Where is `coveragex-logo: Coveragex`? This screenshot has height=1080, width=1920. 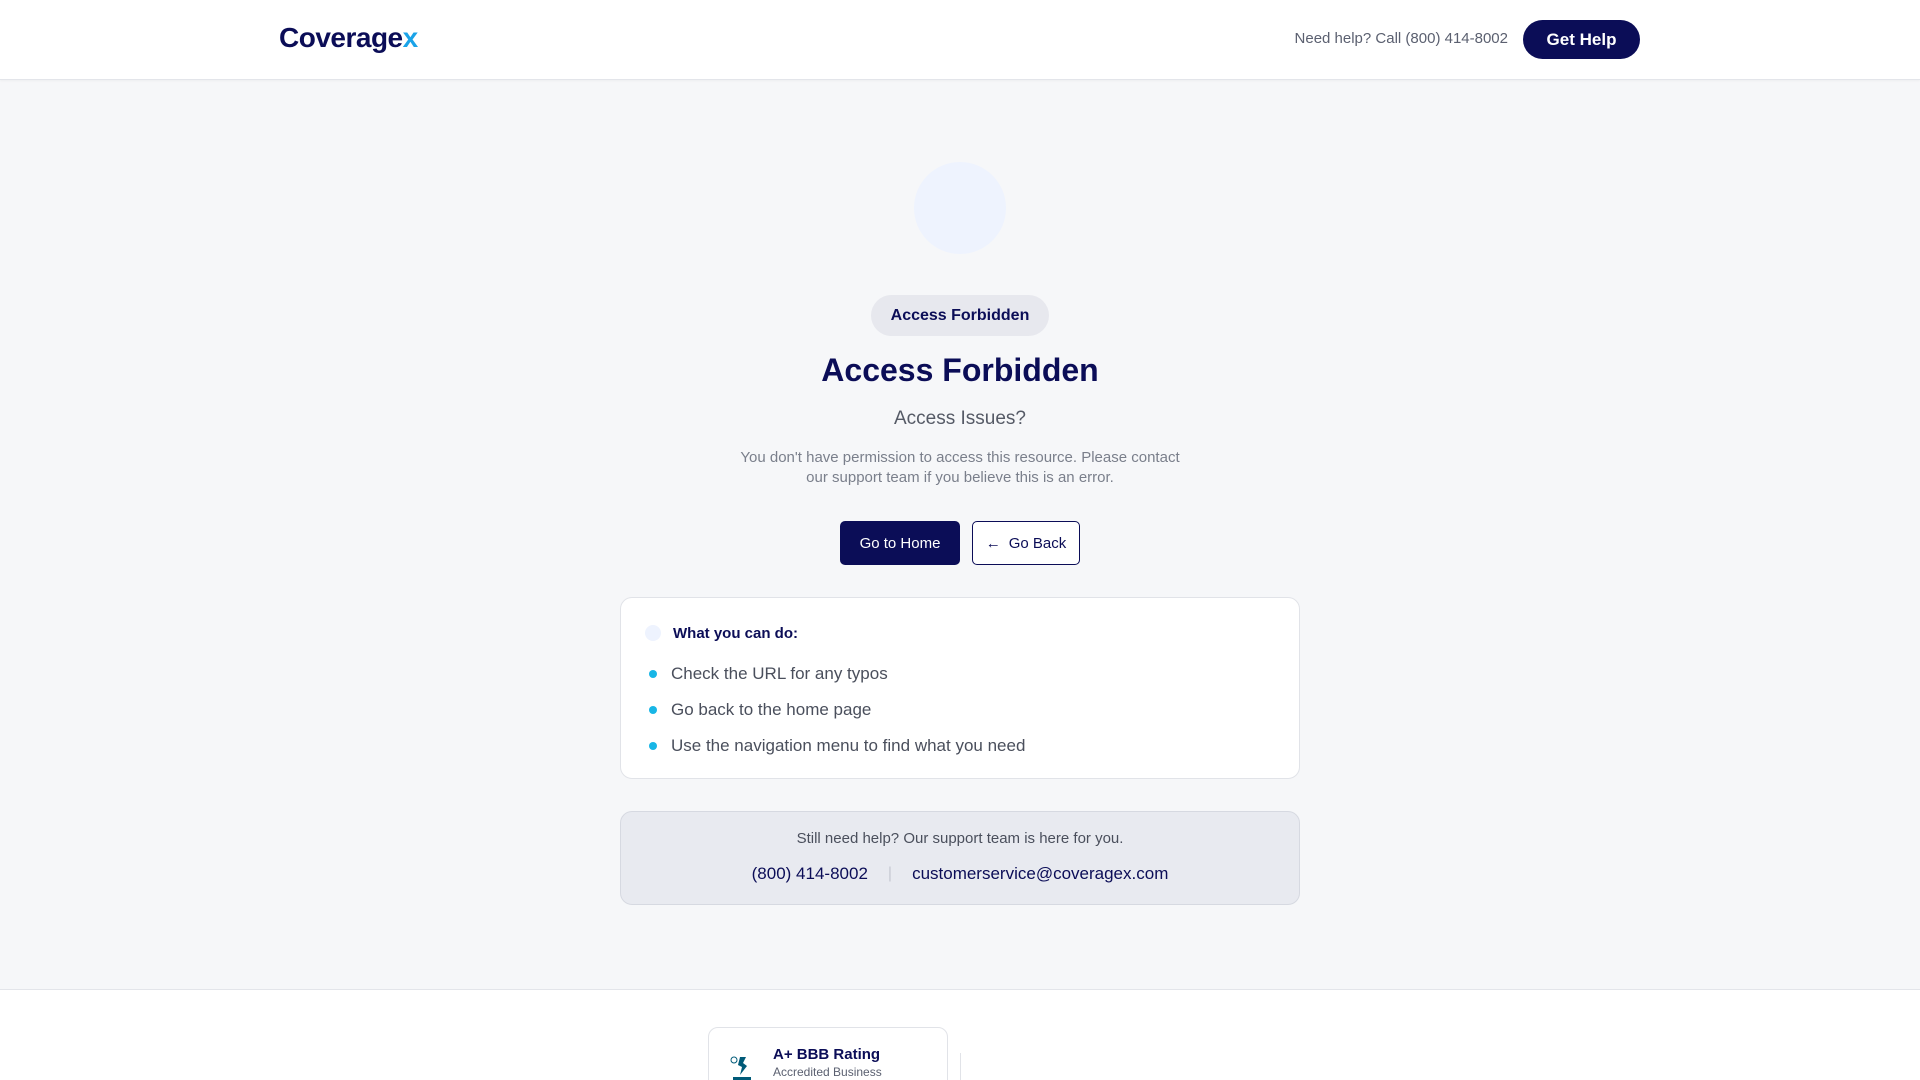 coveragex-logo: Coveragex is located at coordinates (348, 38).